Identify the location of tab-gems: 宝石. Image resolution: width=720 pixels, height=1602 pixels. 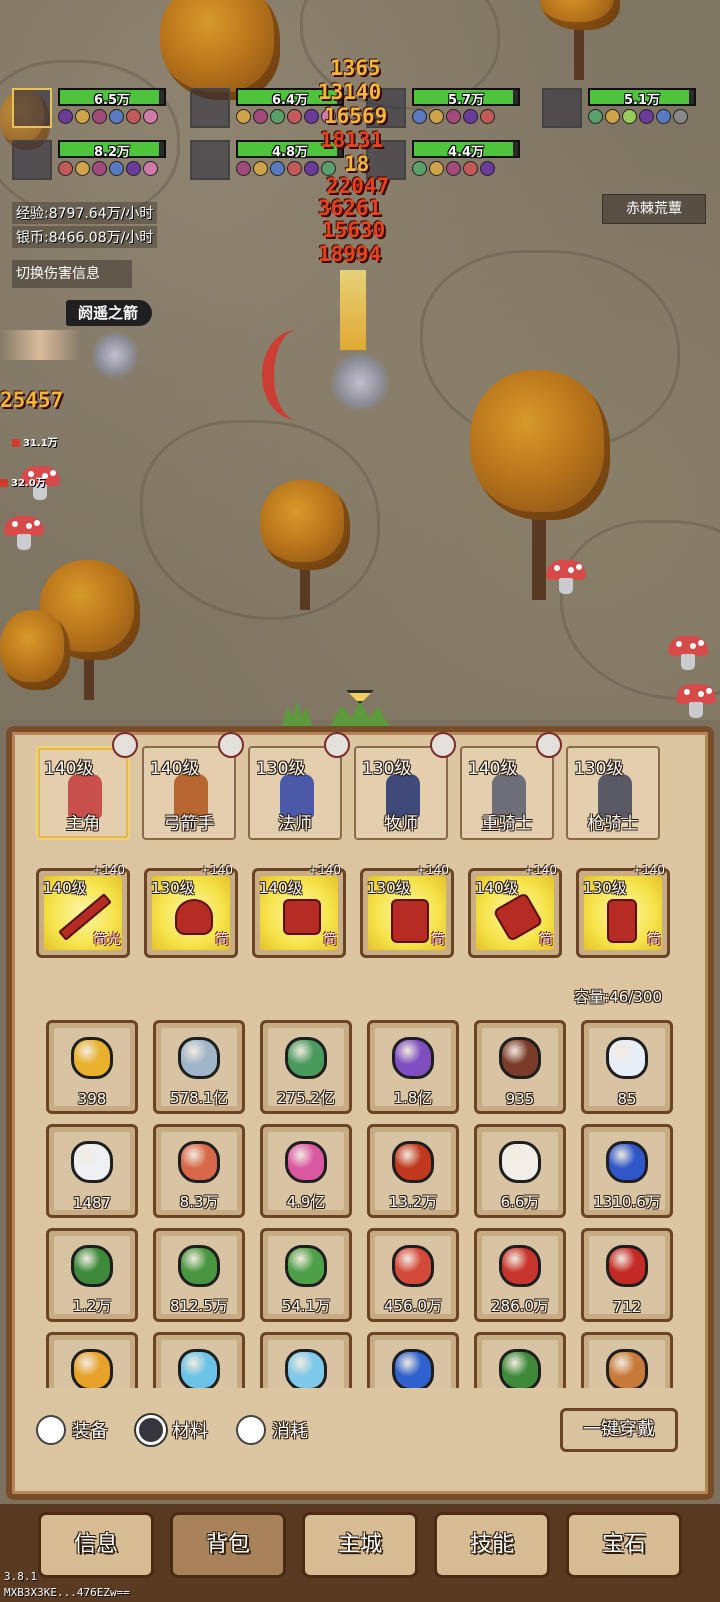
(624, 1545).